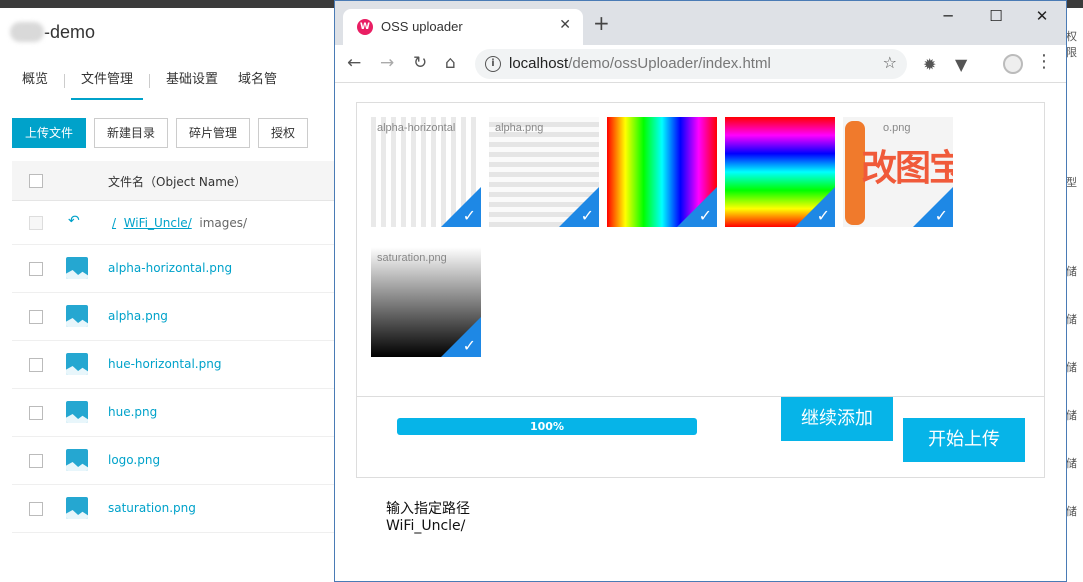  Describe the element at coordinates (929, 64) in the screenshot. I see `extension-gear-icon: ✹` at that location.